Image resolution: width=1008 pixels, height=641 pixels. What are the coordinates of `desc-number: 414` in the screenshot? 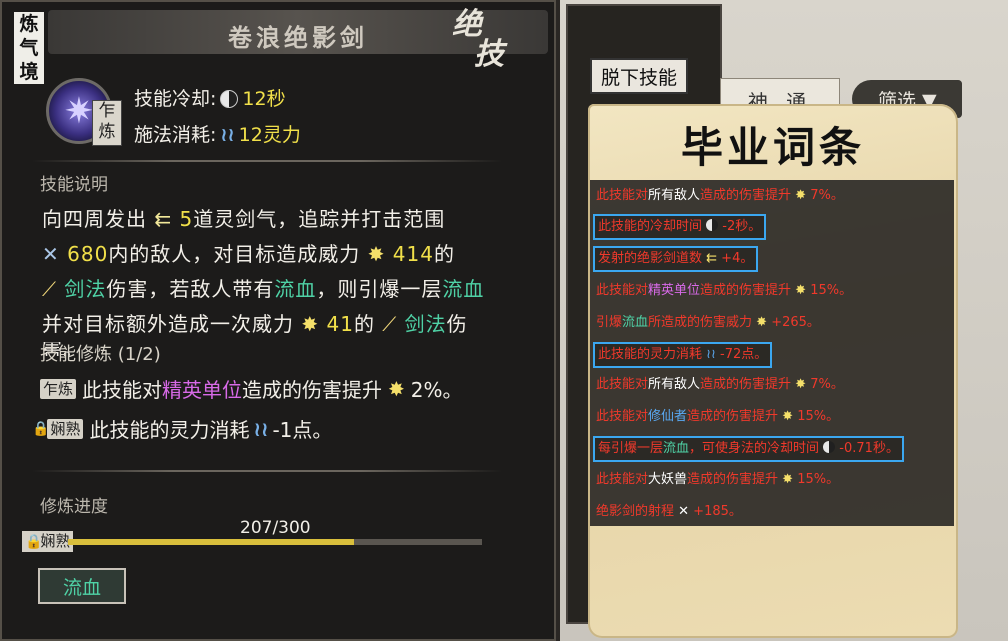 It's located at (413, 254).